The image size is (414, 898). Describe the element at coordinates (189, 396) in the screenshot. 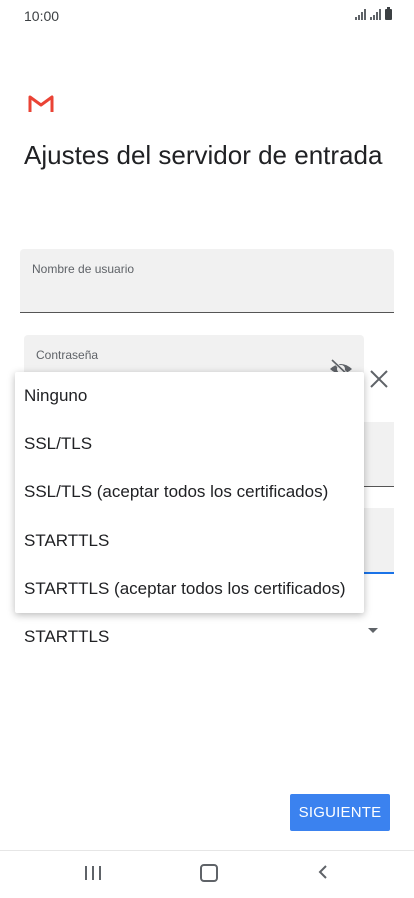

I see `menu-item-ninguno: Ninguno` at that location.